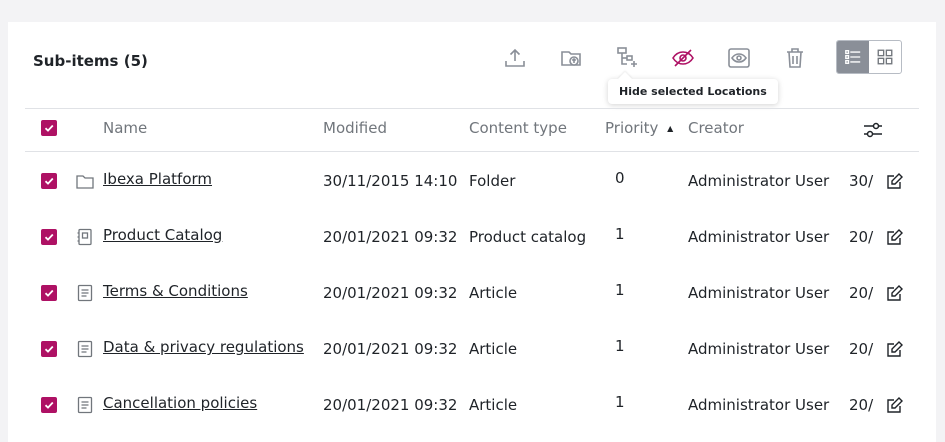 This screenshot has height=442, width=945. What do you see at coordinates (861, 181) in the screenshot?
I see `row-extra-column: 30/` at bounding box center [861, 181].